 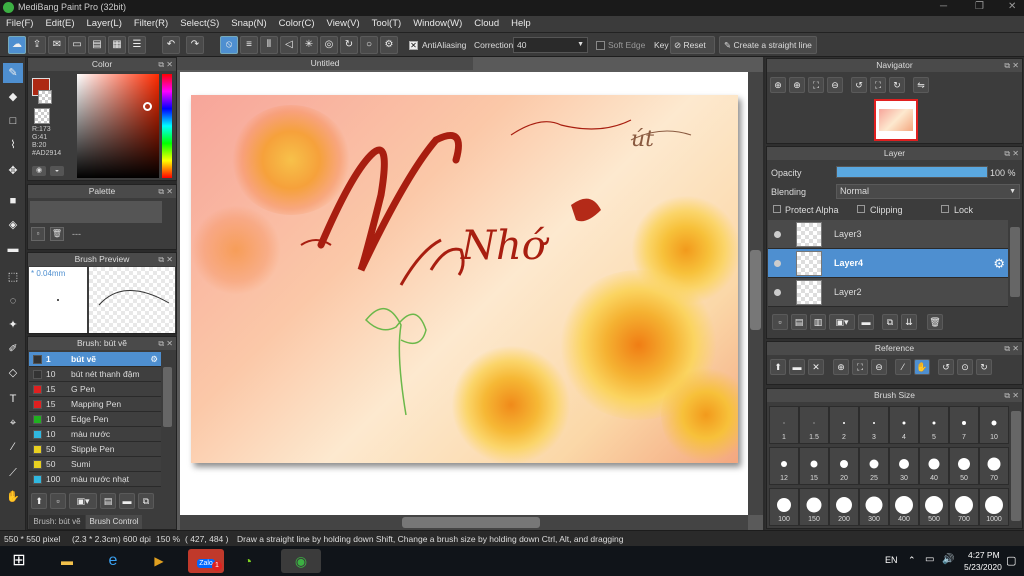 What do you see at coordinates (309, 45) in the screenshot?
I see `snap-radial-icon: ✳` at bounding box center [309, 45].